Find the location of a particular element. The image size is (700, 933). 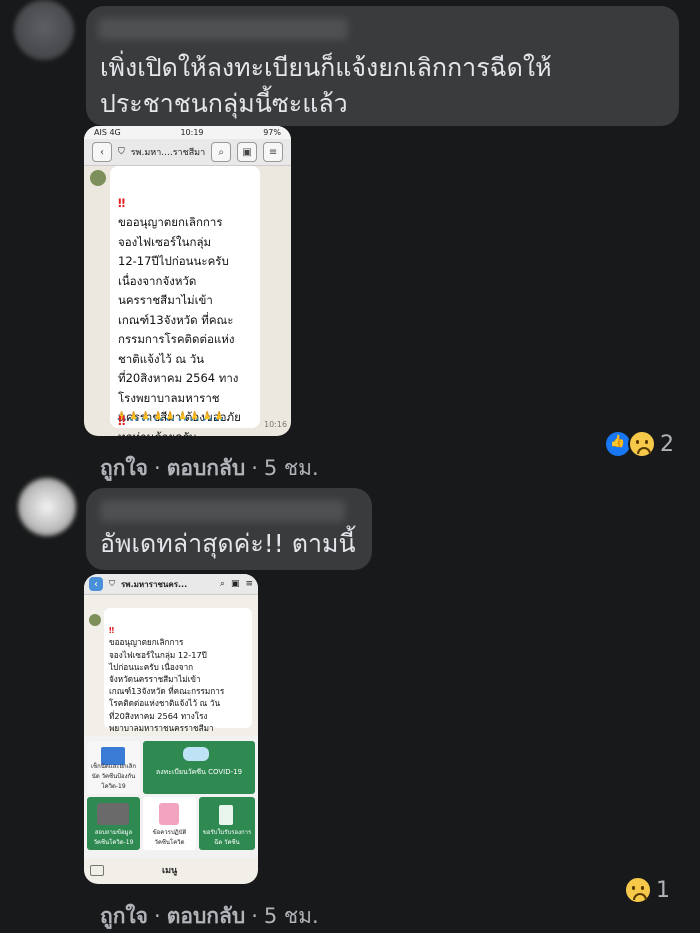

phone-status-bar: AIS 4G 10:19 97% is located at coordinates (187, 132).